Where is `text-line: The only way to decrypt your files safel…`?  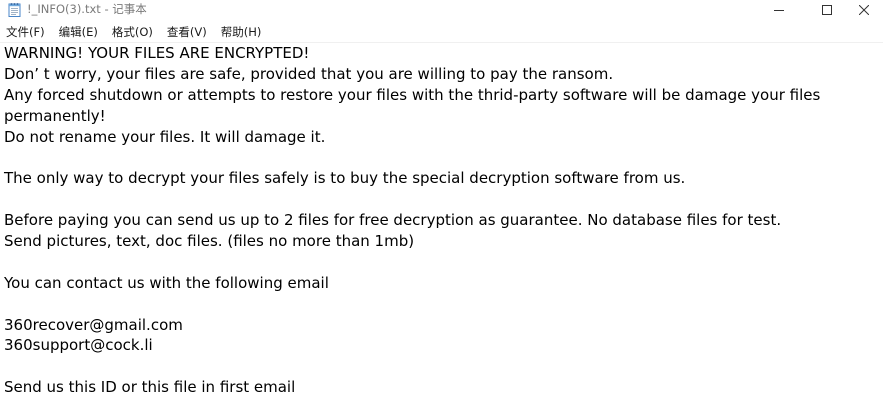 text-line: The only way to decrypt your files safel… is located at coordinates (345, 178).